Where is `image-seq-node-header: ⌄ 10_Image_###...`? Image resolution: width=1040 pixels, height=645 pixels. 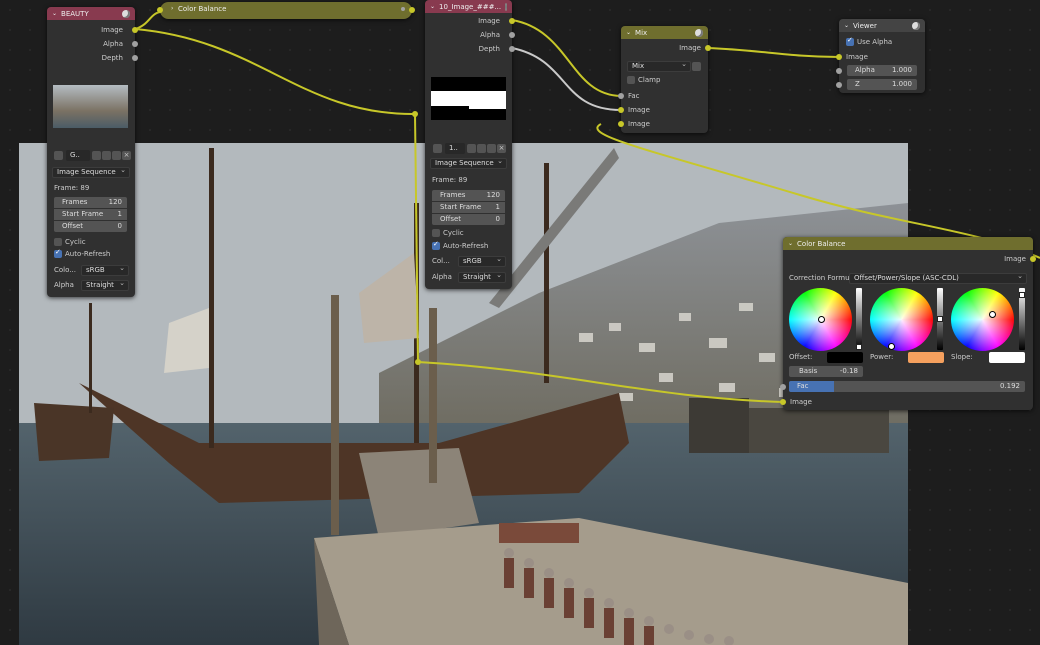 image-seq-node-header: ⌄ 10_Image_###... is located at coordinates (468, 6).